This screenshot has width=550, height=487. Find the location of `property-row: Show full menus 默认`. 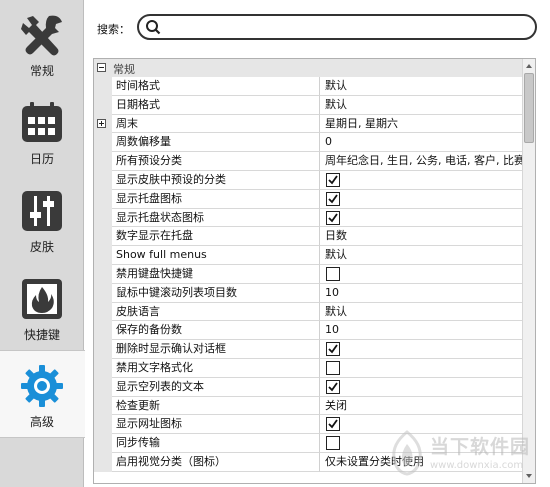

property-row: Show full menus 默认 is located at coordinates (309, 255).